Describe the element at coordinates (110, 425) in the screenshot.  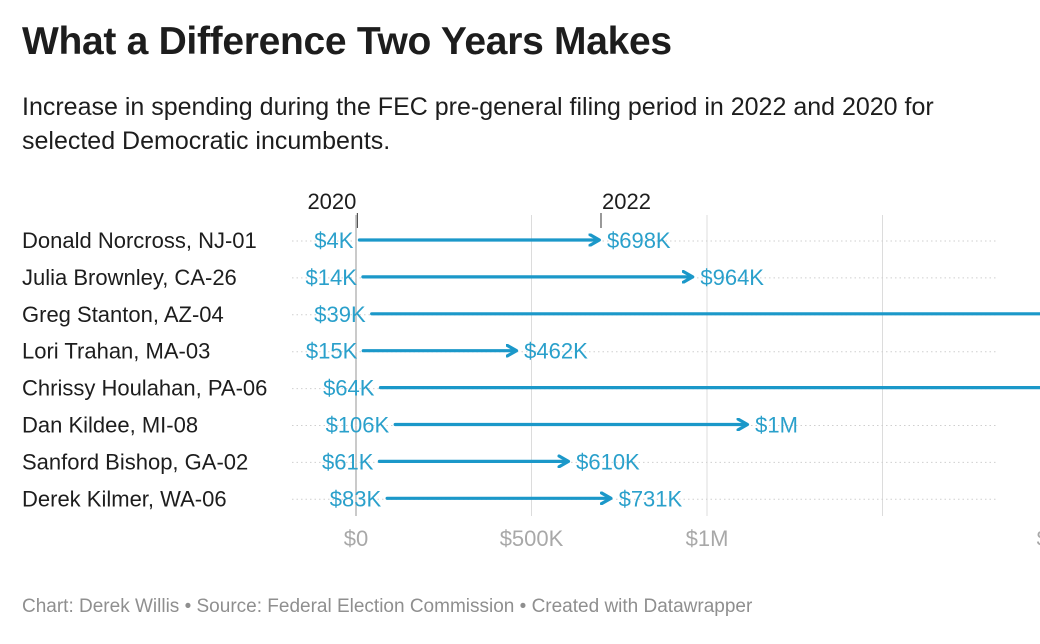
I see `row-label: Dan Kildee, MI-08` at that location.